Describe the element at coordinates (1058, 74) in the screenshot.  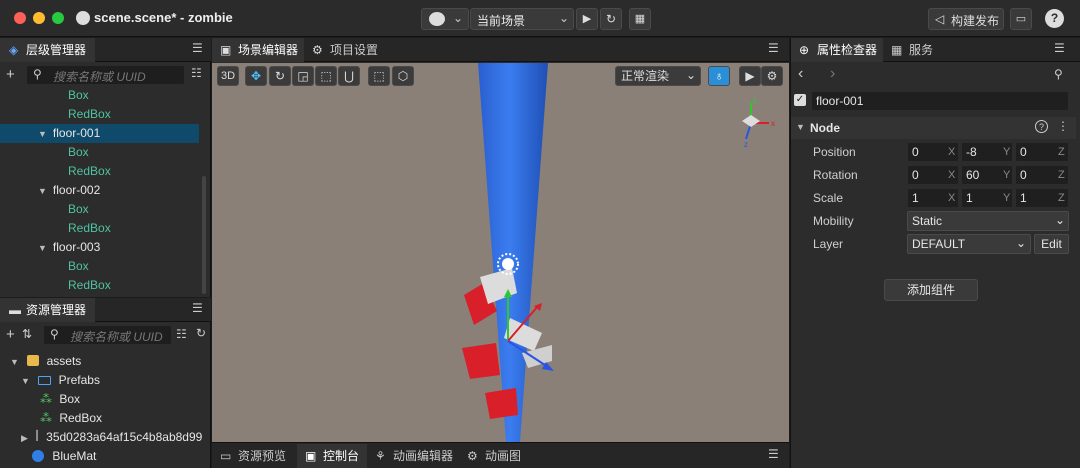
I see `pin-icon: ⚲` at that location.